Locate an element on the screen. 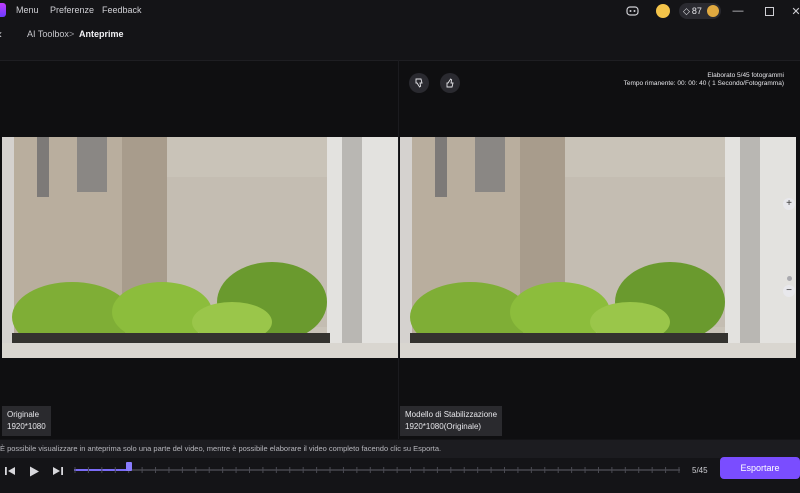  breadcrumb-current: Anteprime is located at coordinates (101, 34).